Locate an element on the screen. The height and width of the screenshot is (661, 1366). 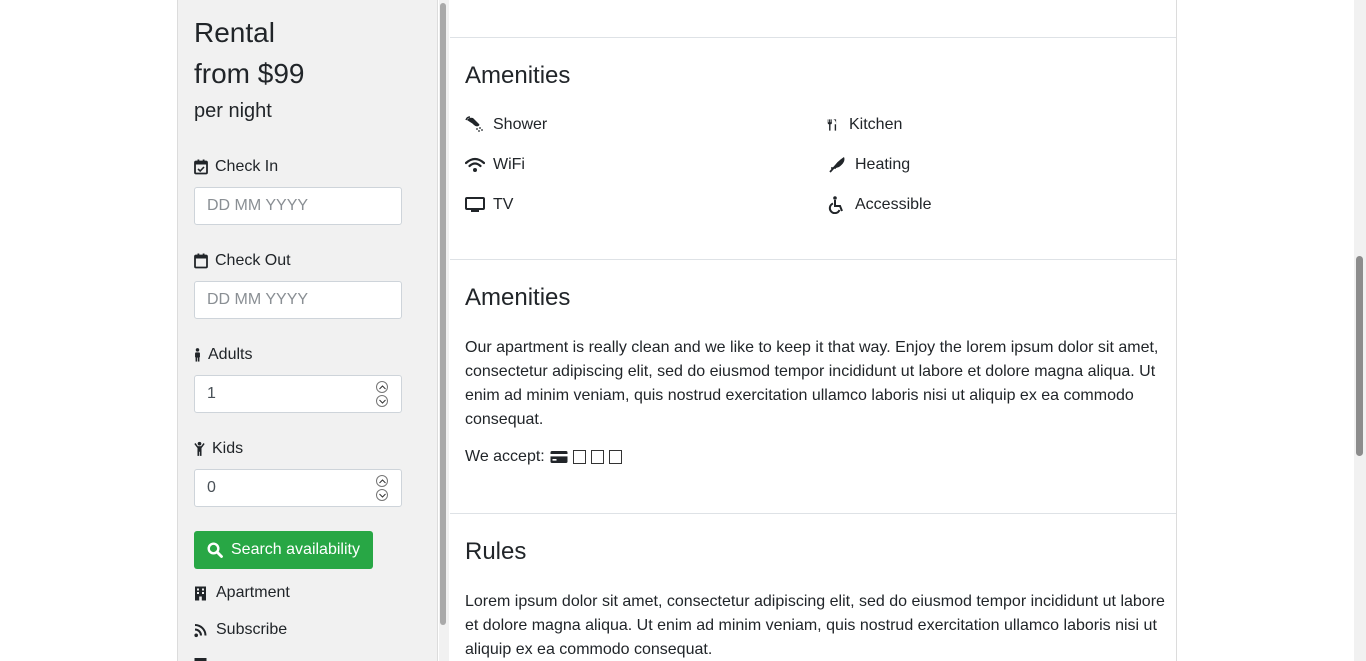
wifi-icon is located at coordinates (475, 164).